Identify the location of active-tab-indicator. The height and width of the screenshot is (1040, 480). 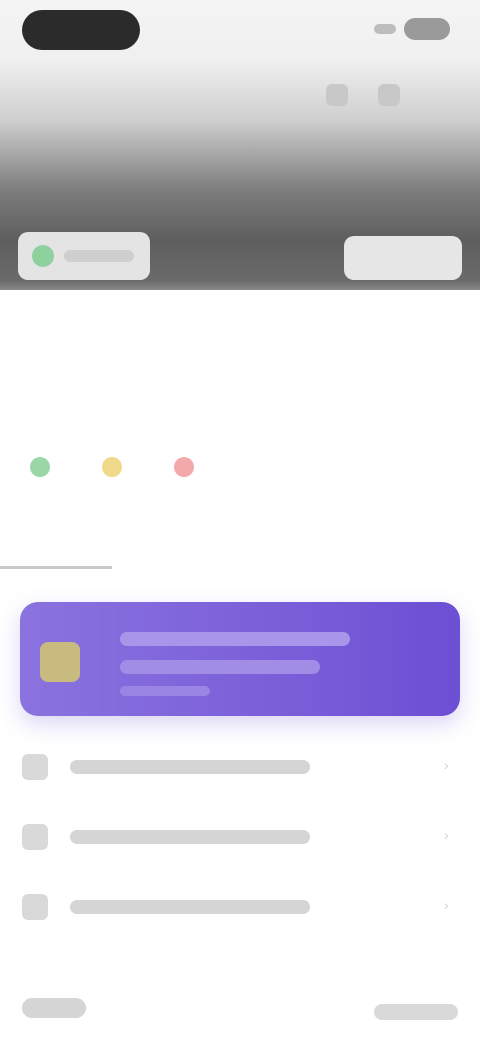
(56, 567).